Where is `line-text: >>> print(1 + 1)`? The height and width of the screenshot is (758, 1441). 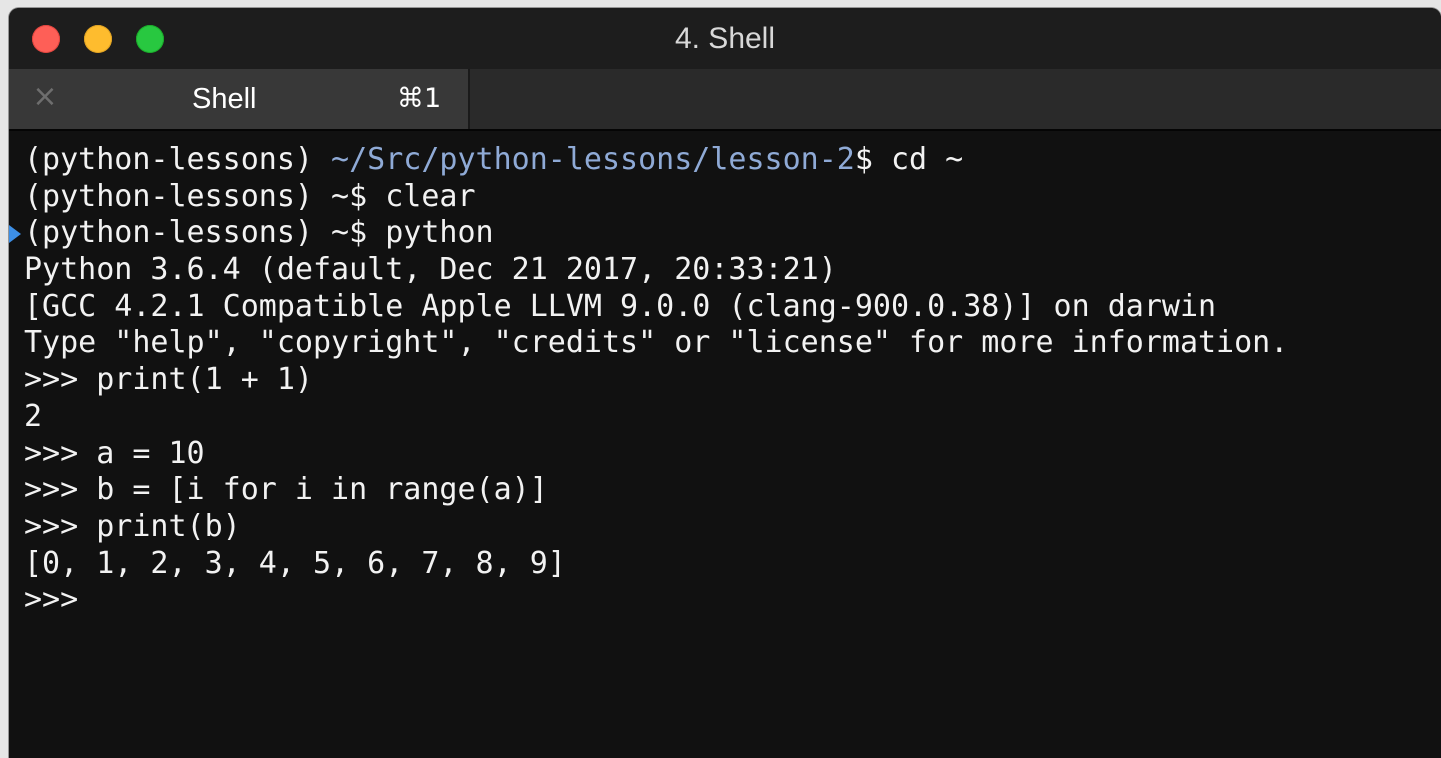
line-text: >>> print(1 + 1) is located at coordinates (168, 380).